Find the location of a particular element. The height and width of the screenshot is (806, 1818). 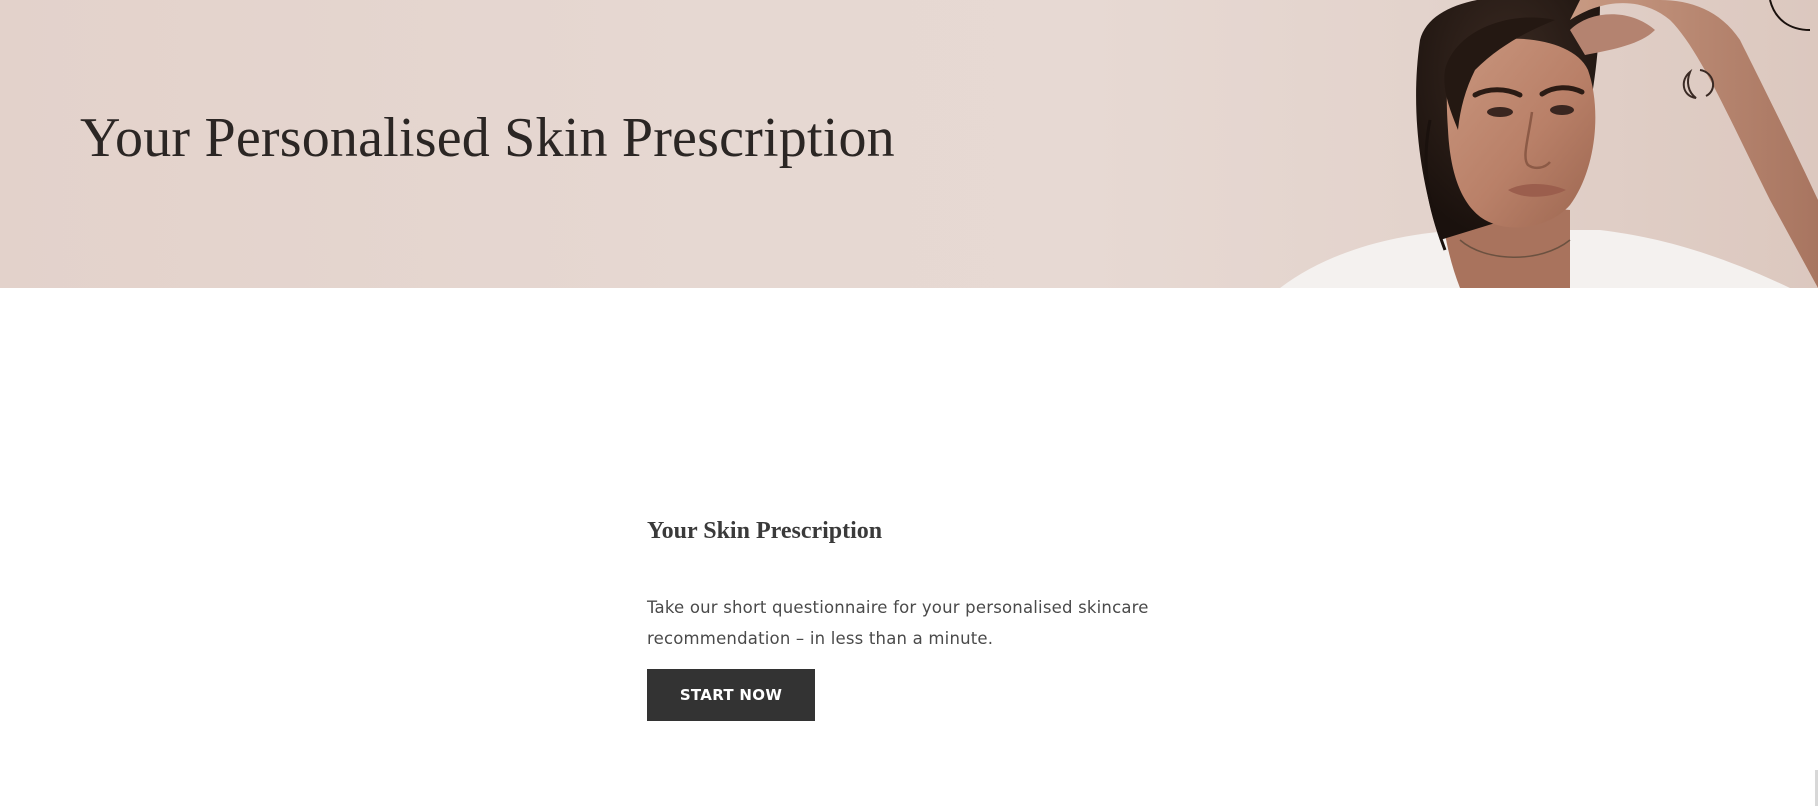

start-now-button: START NOW is located at coordinates (731, 695).